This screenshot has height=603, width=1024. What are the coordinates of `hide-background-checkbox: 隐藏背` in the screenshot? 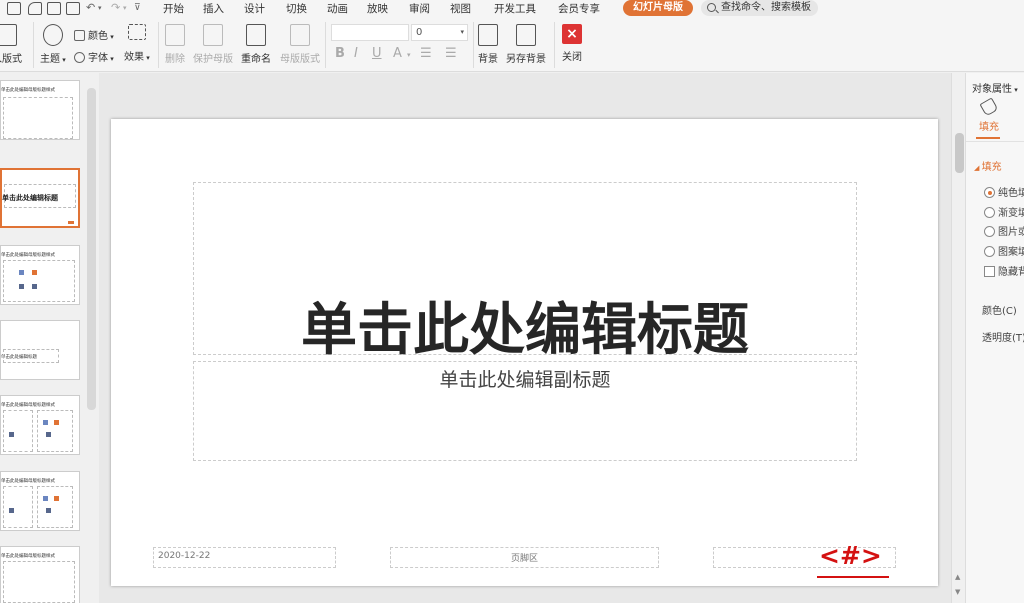 It's located at (1004, 270).